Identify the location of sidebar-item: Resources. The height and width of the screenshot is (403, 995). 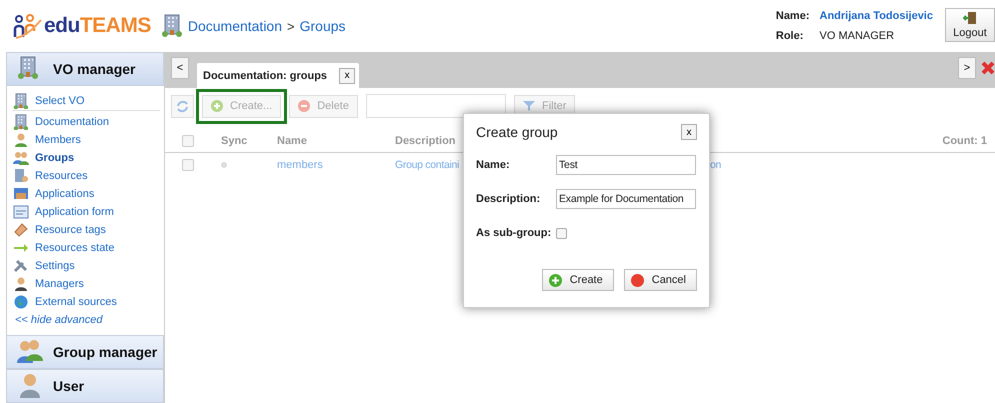
(86, 176).